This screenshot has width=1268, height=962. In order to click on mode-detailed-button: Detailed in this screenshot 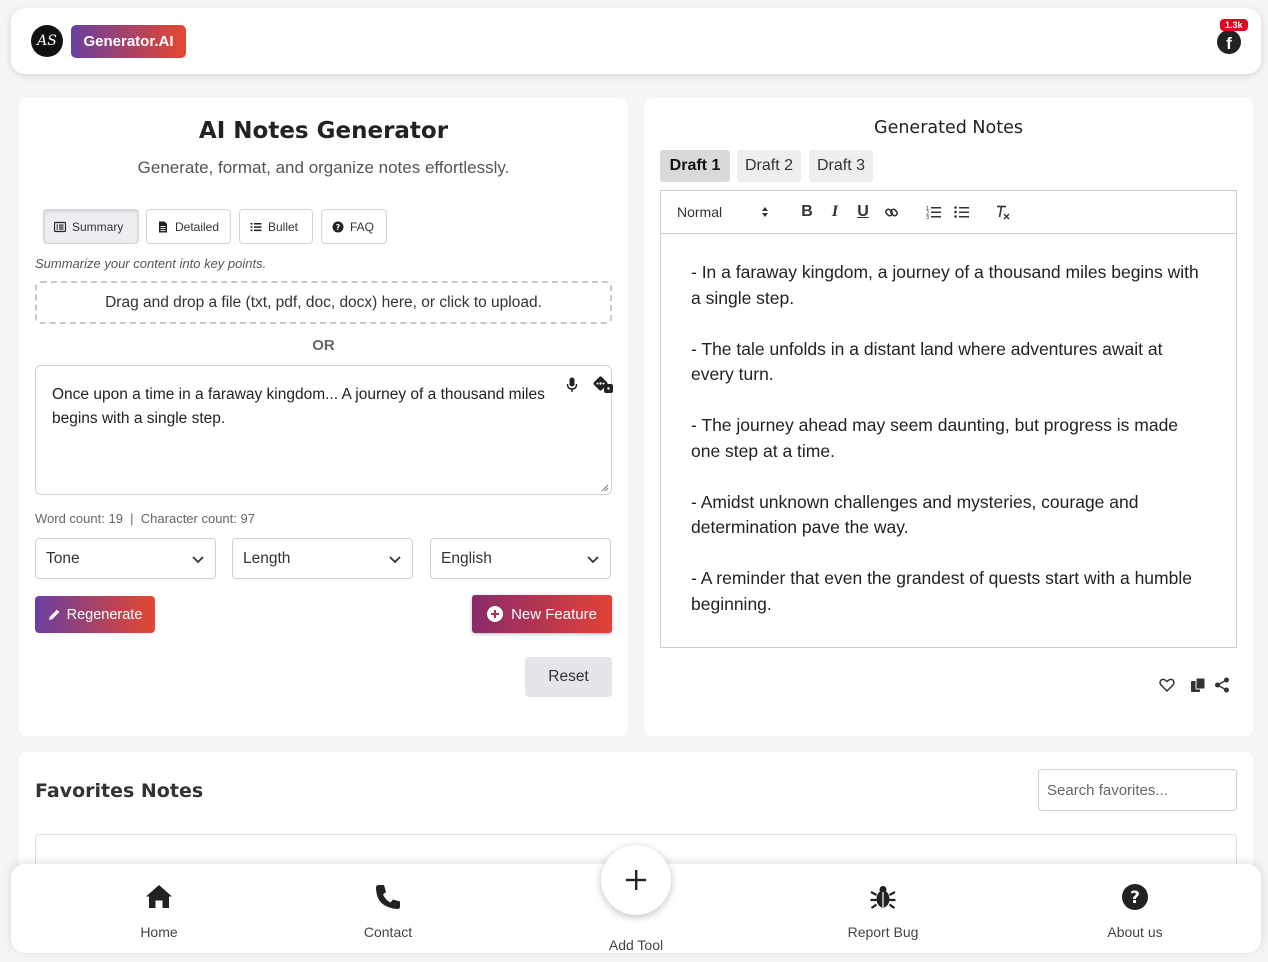, I will do `click(188, 226)`.